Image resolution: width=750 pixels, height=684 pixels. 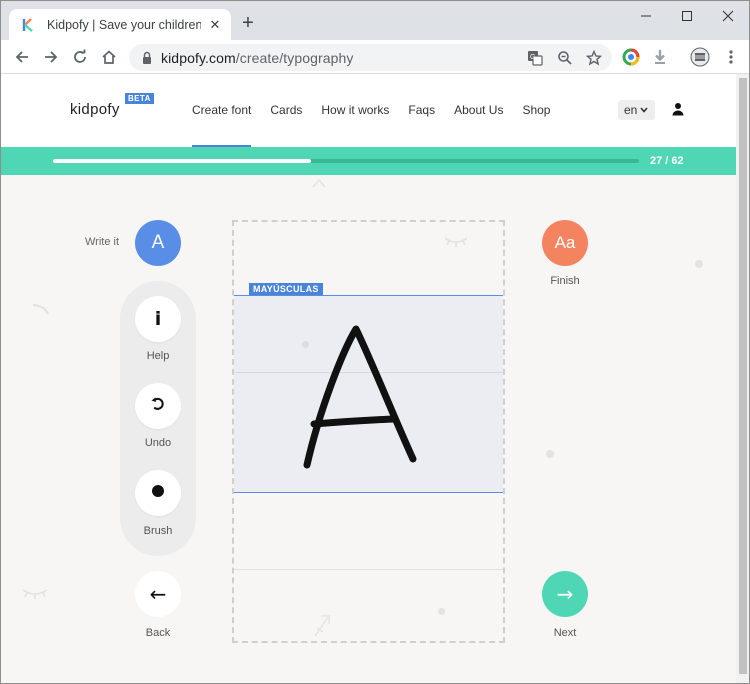 I want to click on deco-eyelash-2-icon, so click(x=35, y=594).